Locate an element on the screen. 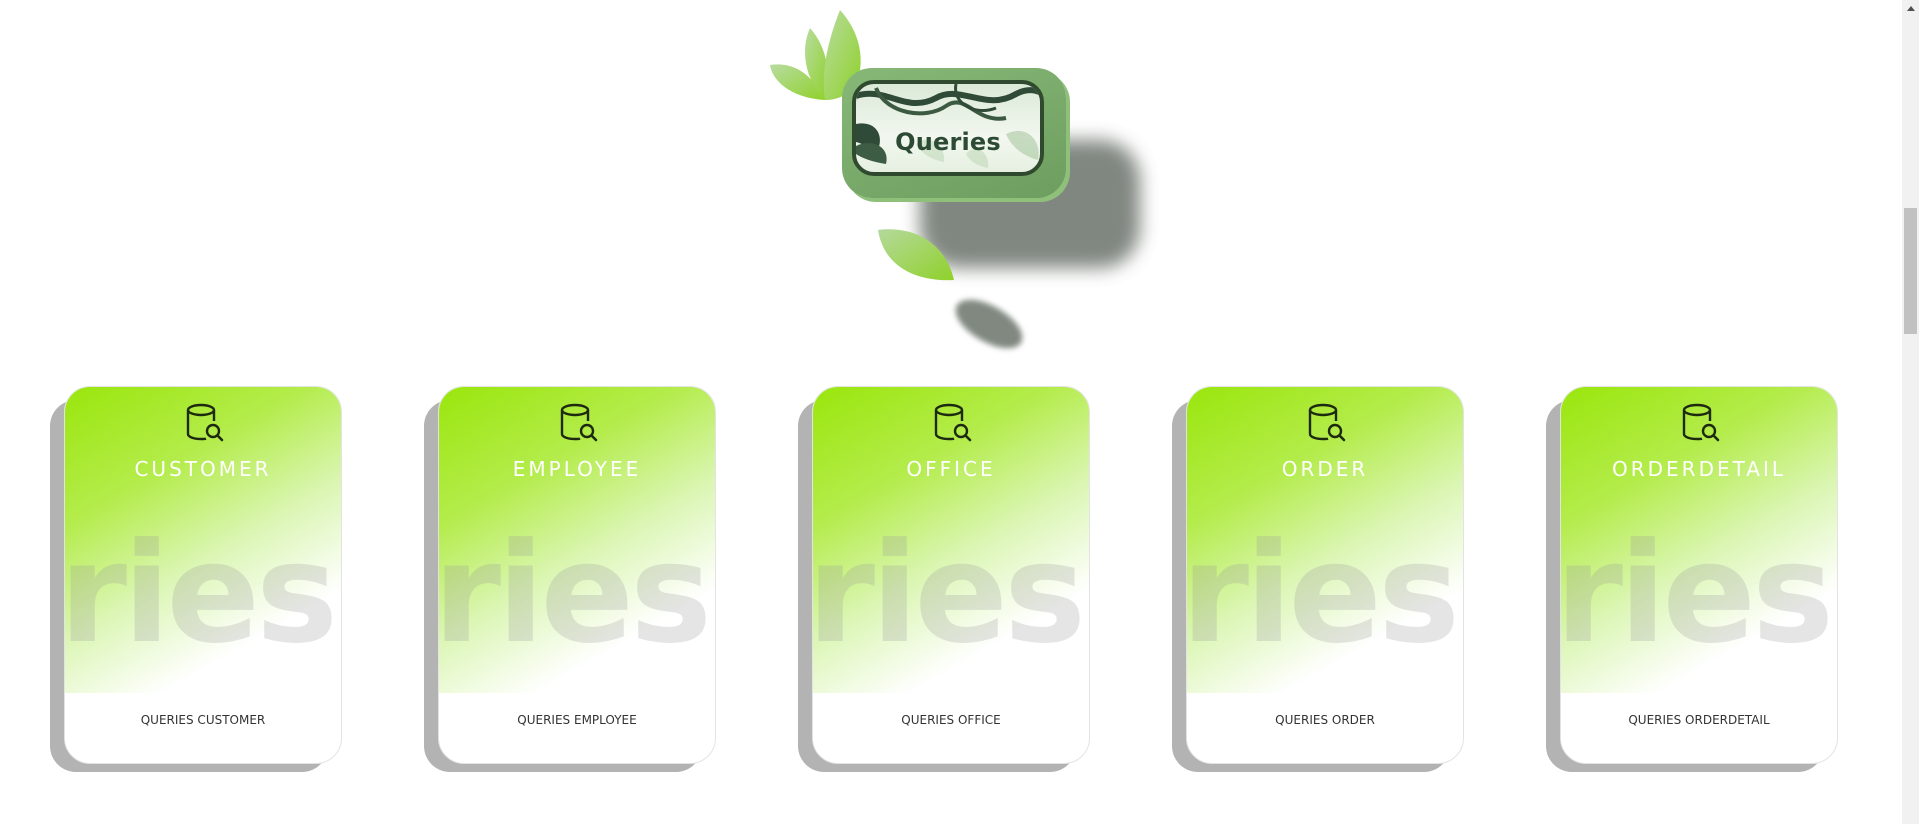 Image resolution: width=1919 pixels, height=824 pixels. card-header: OFFICE ries is located at coordinates (951, 540).